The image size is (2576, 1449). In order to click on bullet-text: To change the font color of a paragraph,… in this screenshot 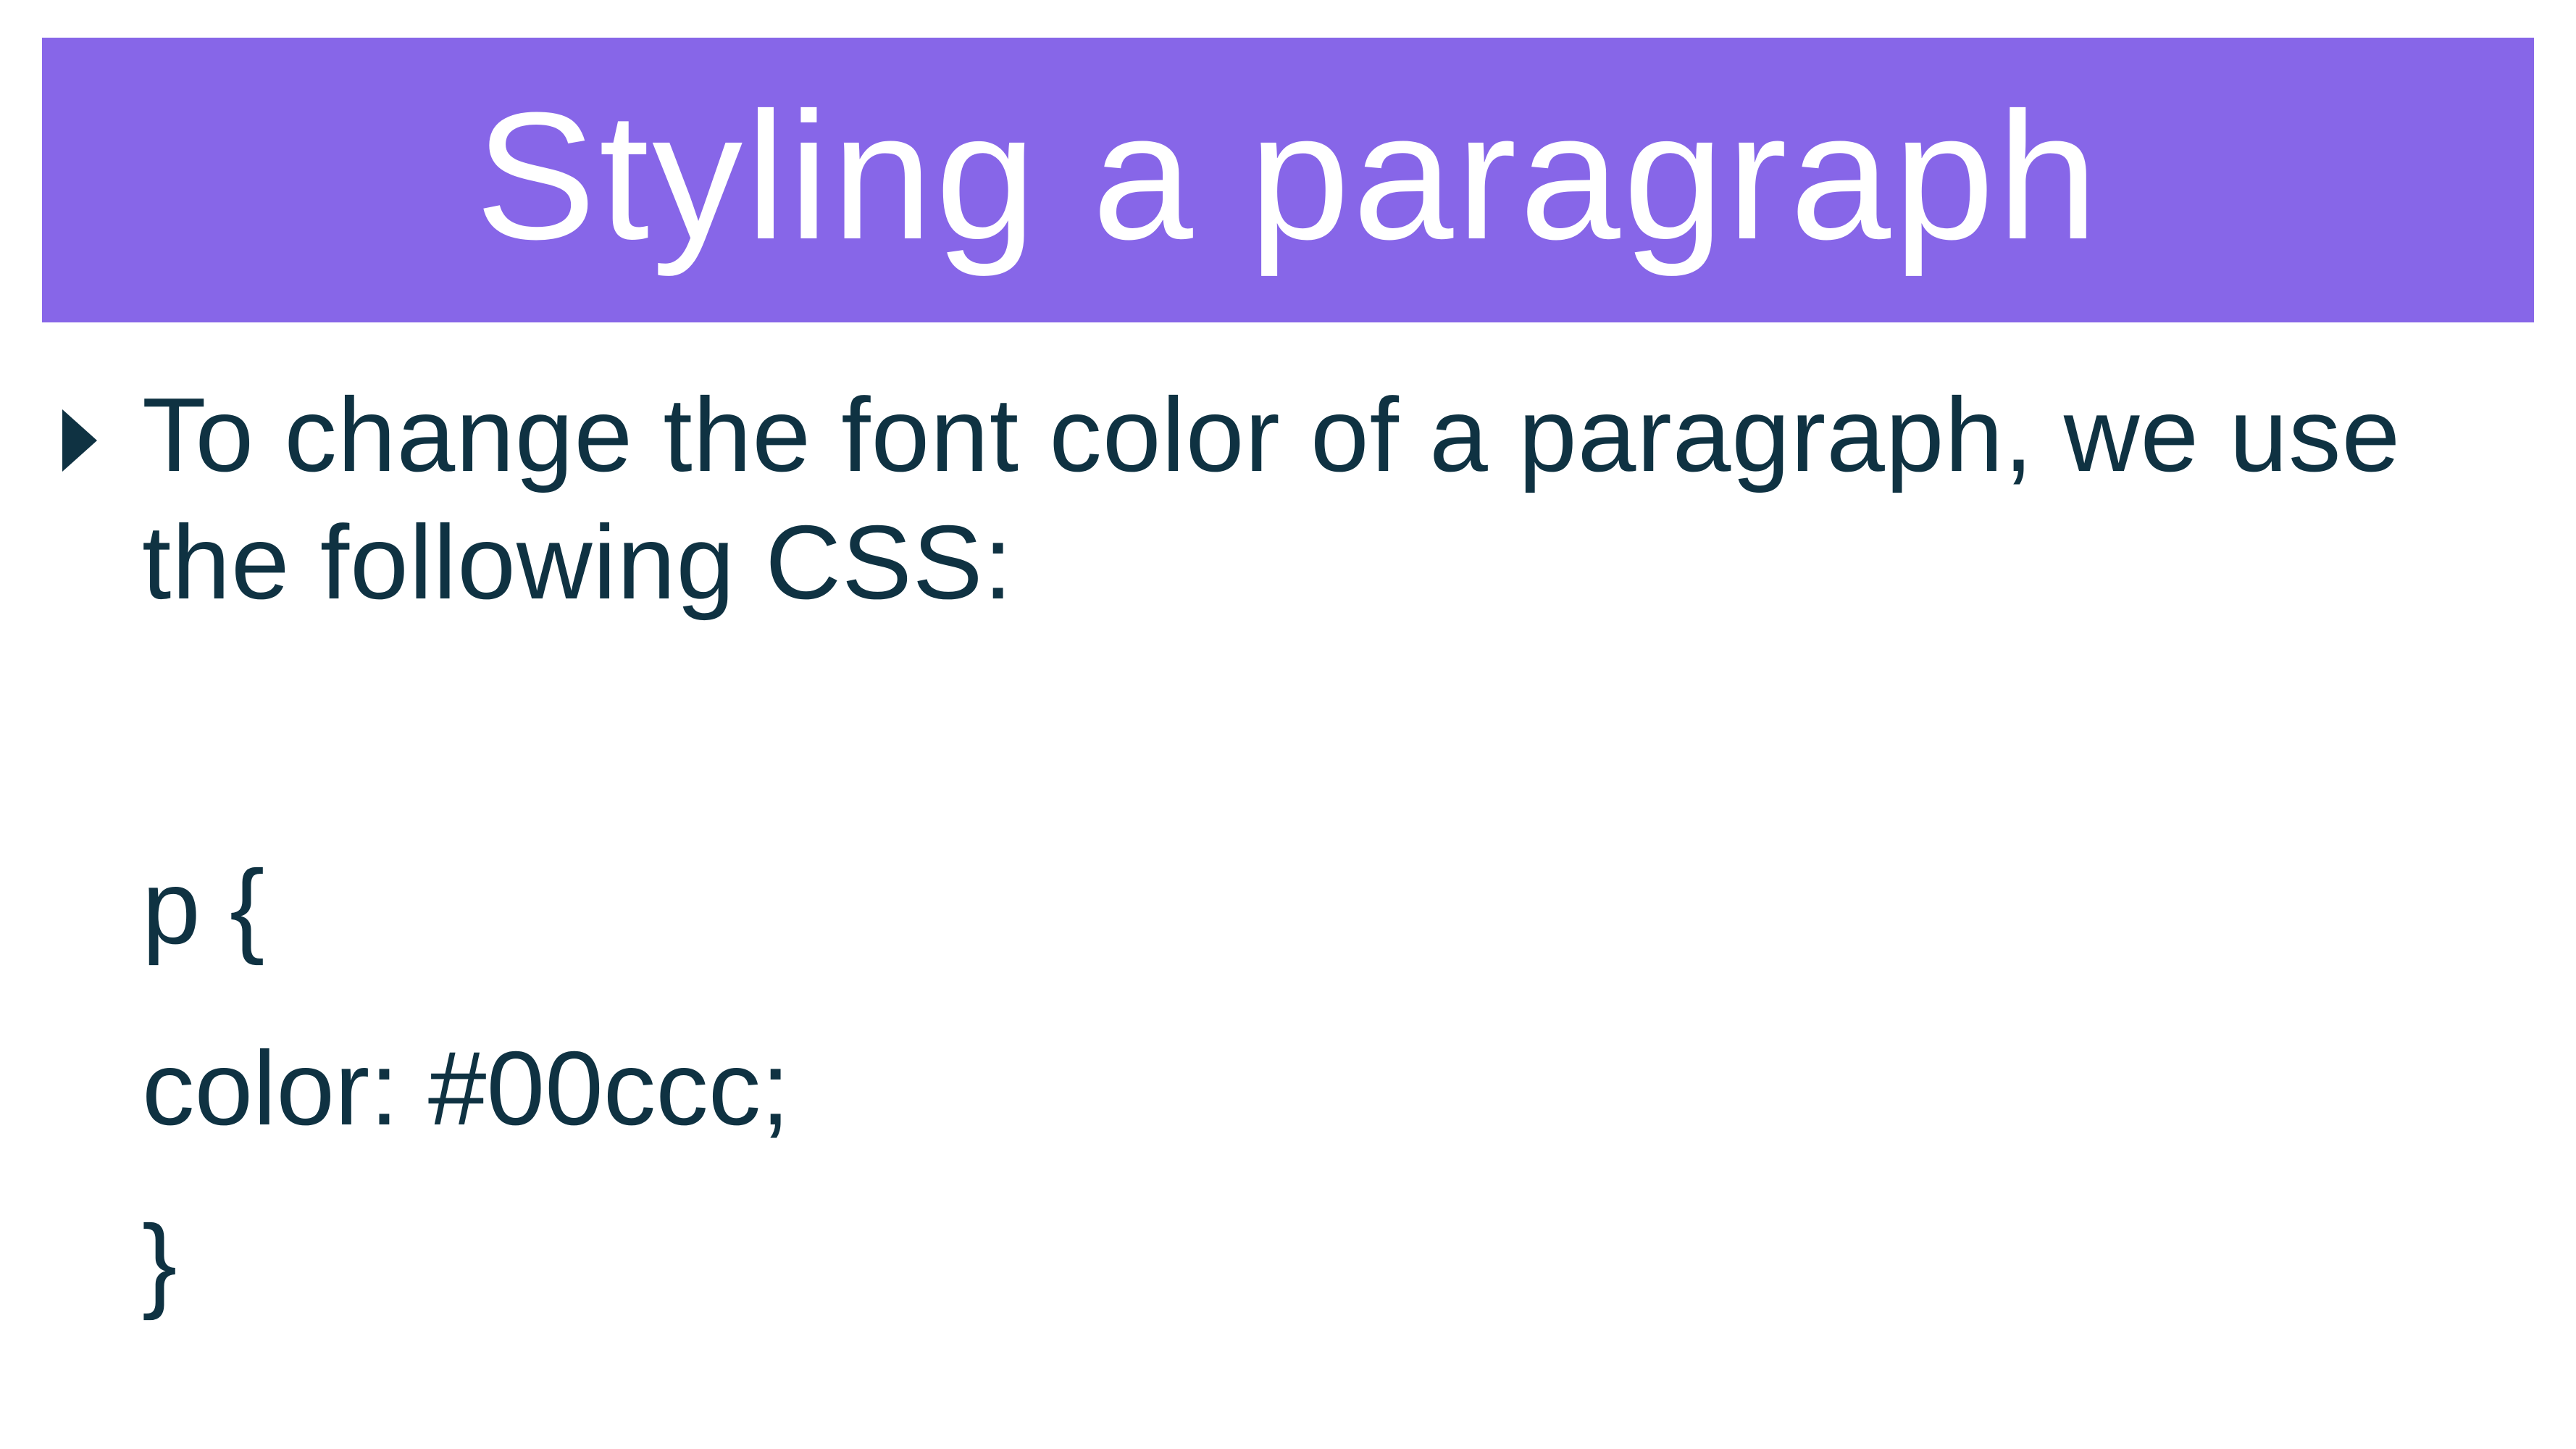, I will do `click(1271, 498)`.